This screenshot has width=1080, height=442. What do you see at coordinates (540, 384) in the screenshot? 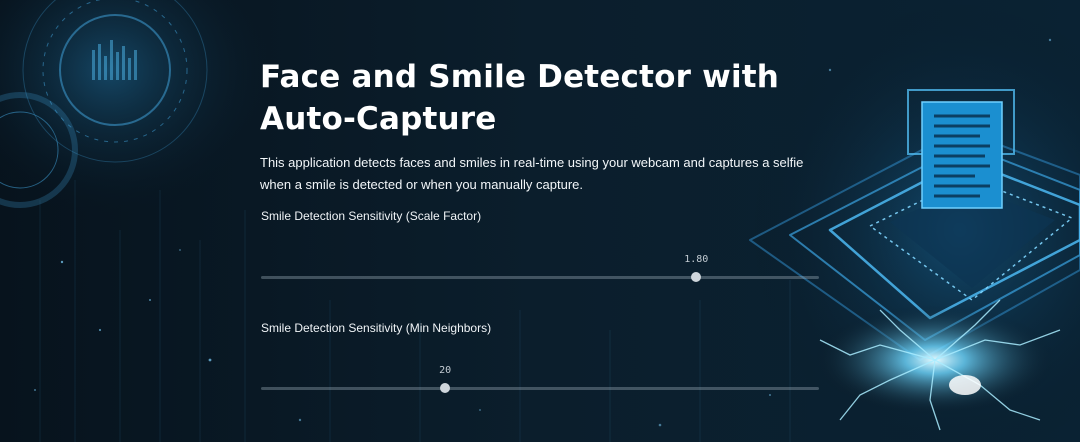
I see `min-neighbors-slider: 20` at bounding box center [540, 384].